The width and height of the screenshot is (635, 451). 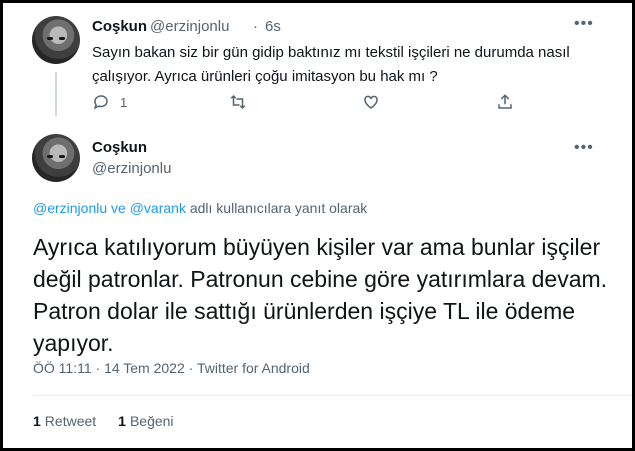 I want to click on reply-count: 1, so click(x=124, y=102).